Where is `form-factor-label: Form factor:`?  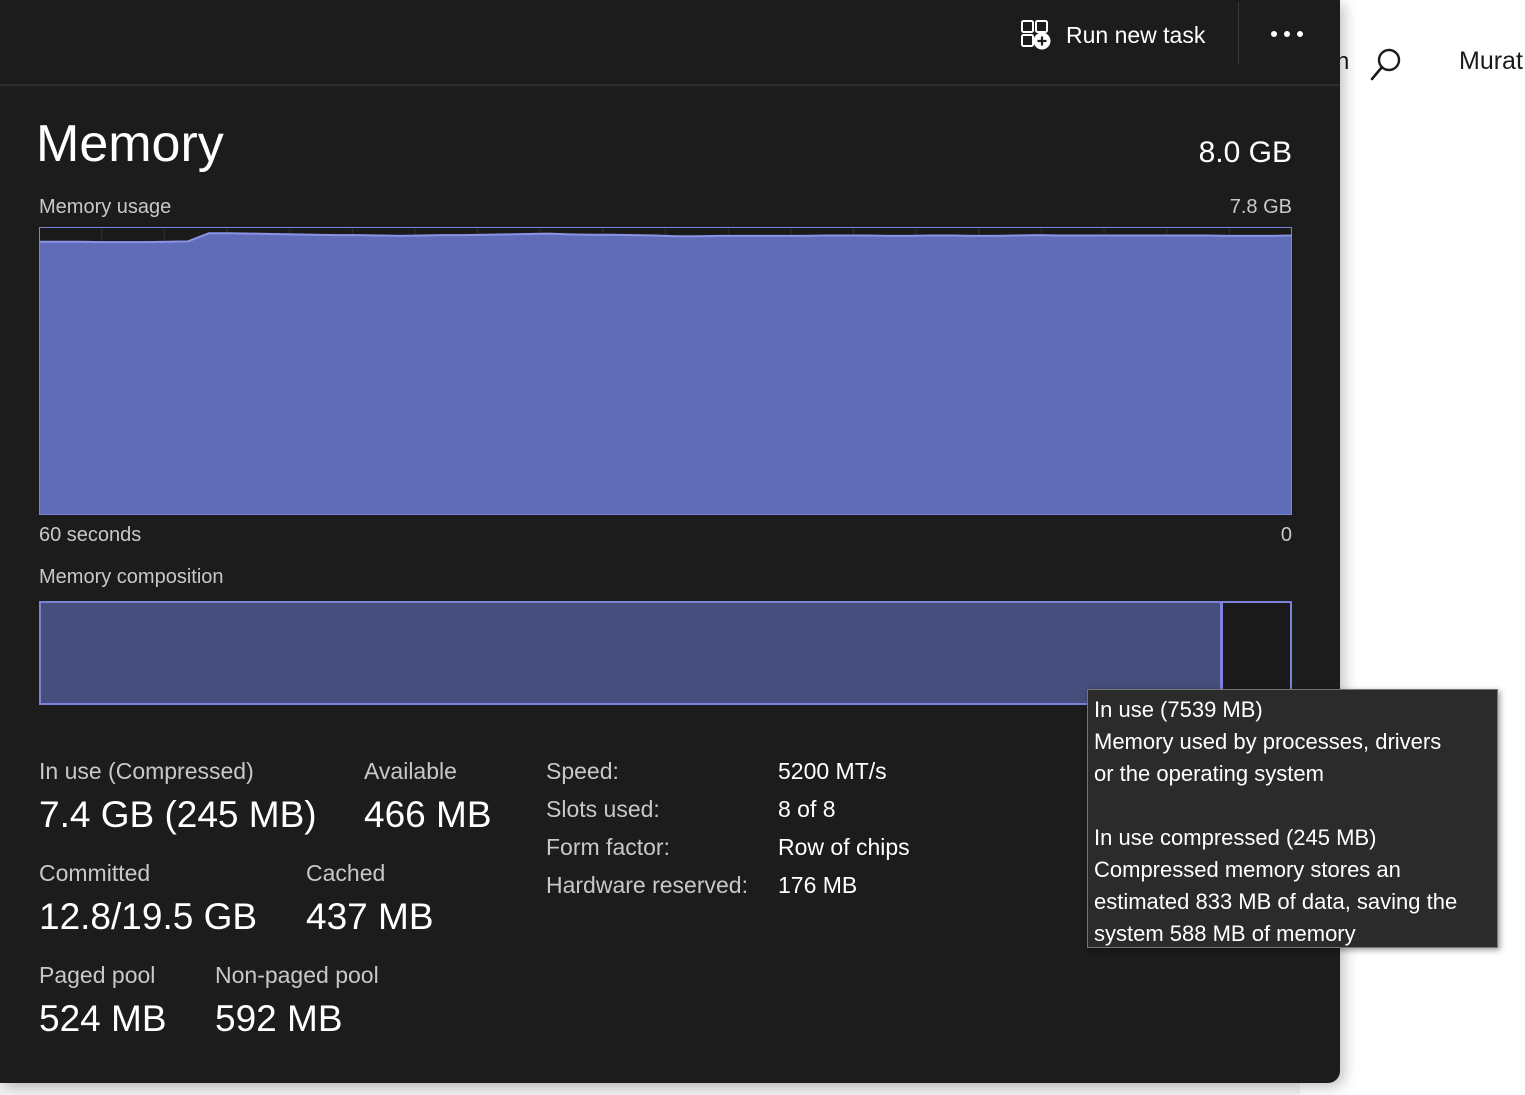 form-factor-label: Form factor: is located at coordinates (608, 847).